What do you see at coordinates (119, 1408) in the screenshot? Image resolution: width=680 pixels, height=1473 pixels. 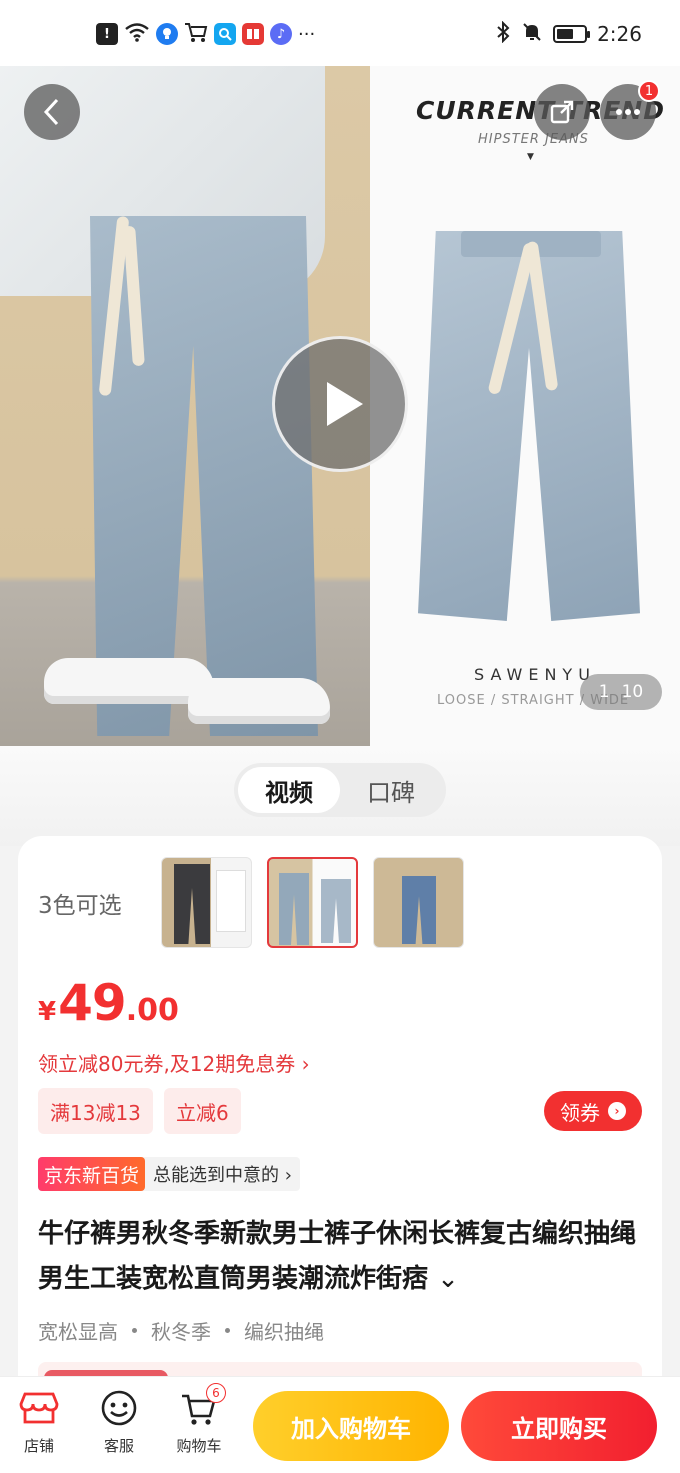 I see `customer-service-icon` at bounding box center [119, 1408].